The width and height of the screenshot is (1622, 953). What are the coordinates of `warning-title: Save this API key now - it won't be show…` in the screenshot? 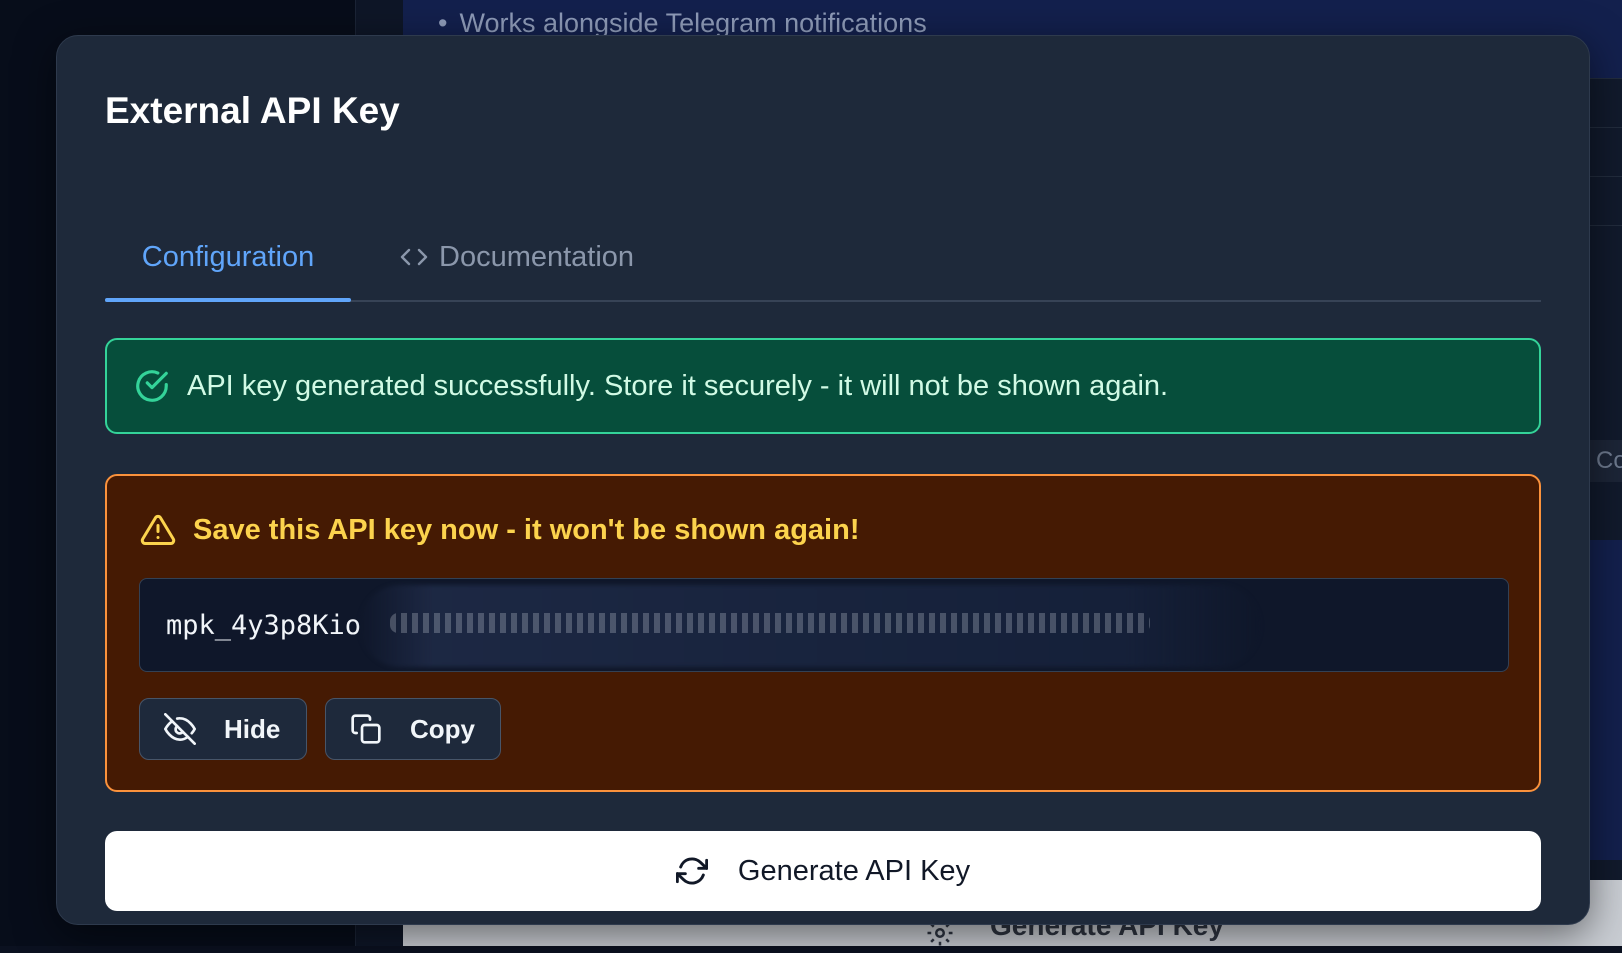 It's located at (526, 529).